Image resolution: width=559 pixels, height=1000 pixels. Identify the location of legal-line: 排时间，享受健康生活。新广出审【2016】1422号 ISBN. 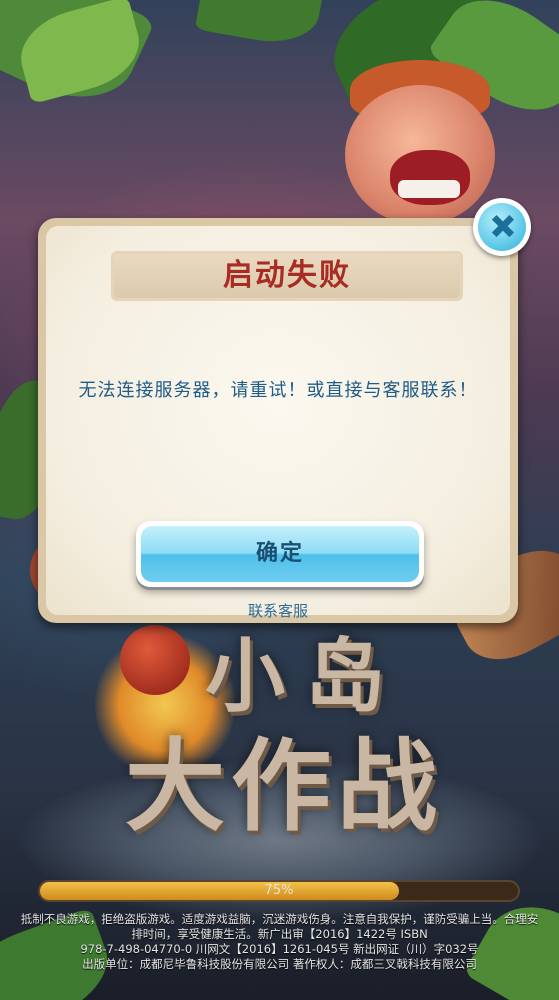
(279, 934).